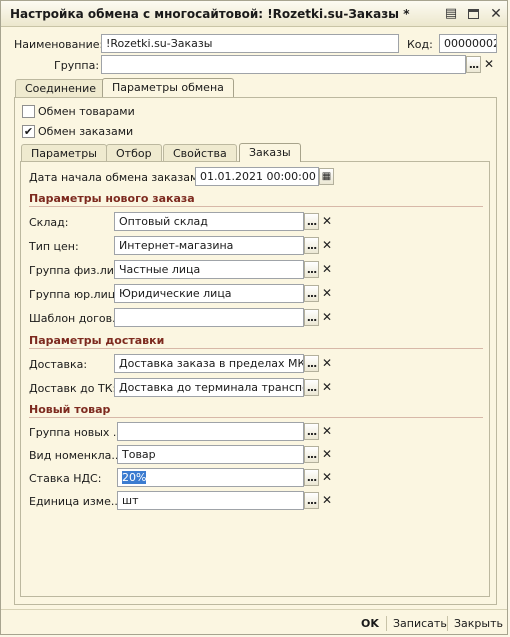 Image resolution: width=510 pixels, height=637 pixels. What do you see at coordinates (54, 246) in the screenshot?
I see `price-type-label: Тип цен:` at bounding box center [54, 246].